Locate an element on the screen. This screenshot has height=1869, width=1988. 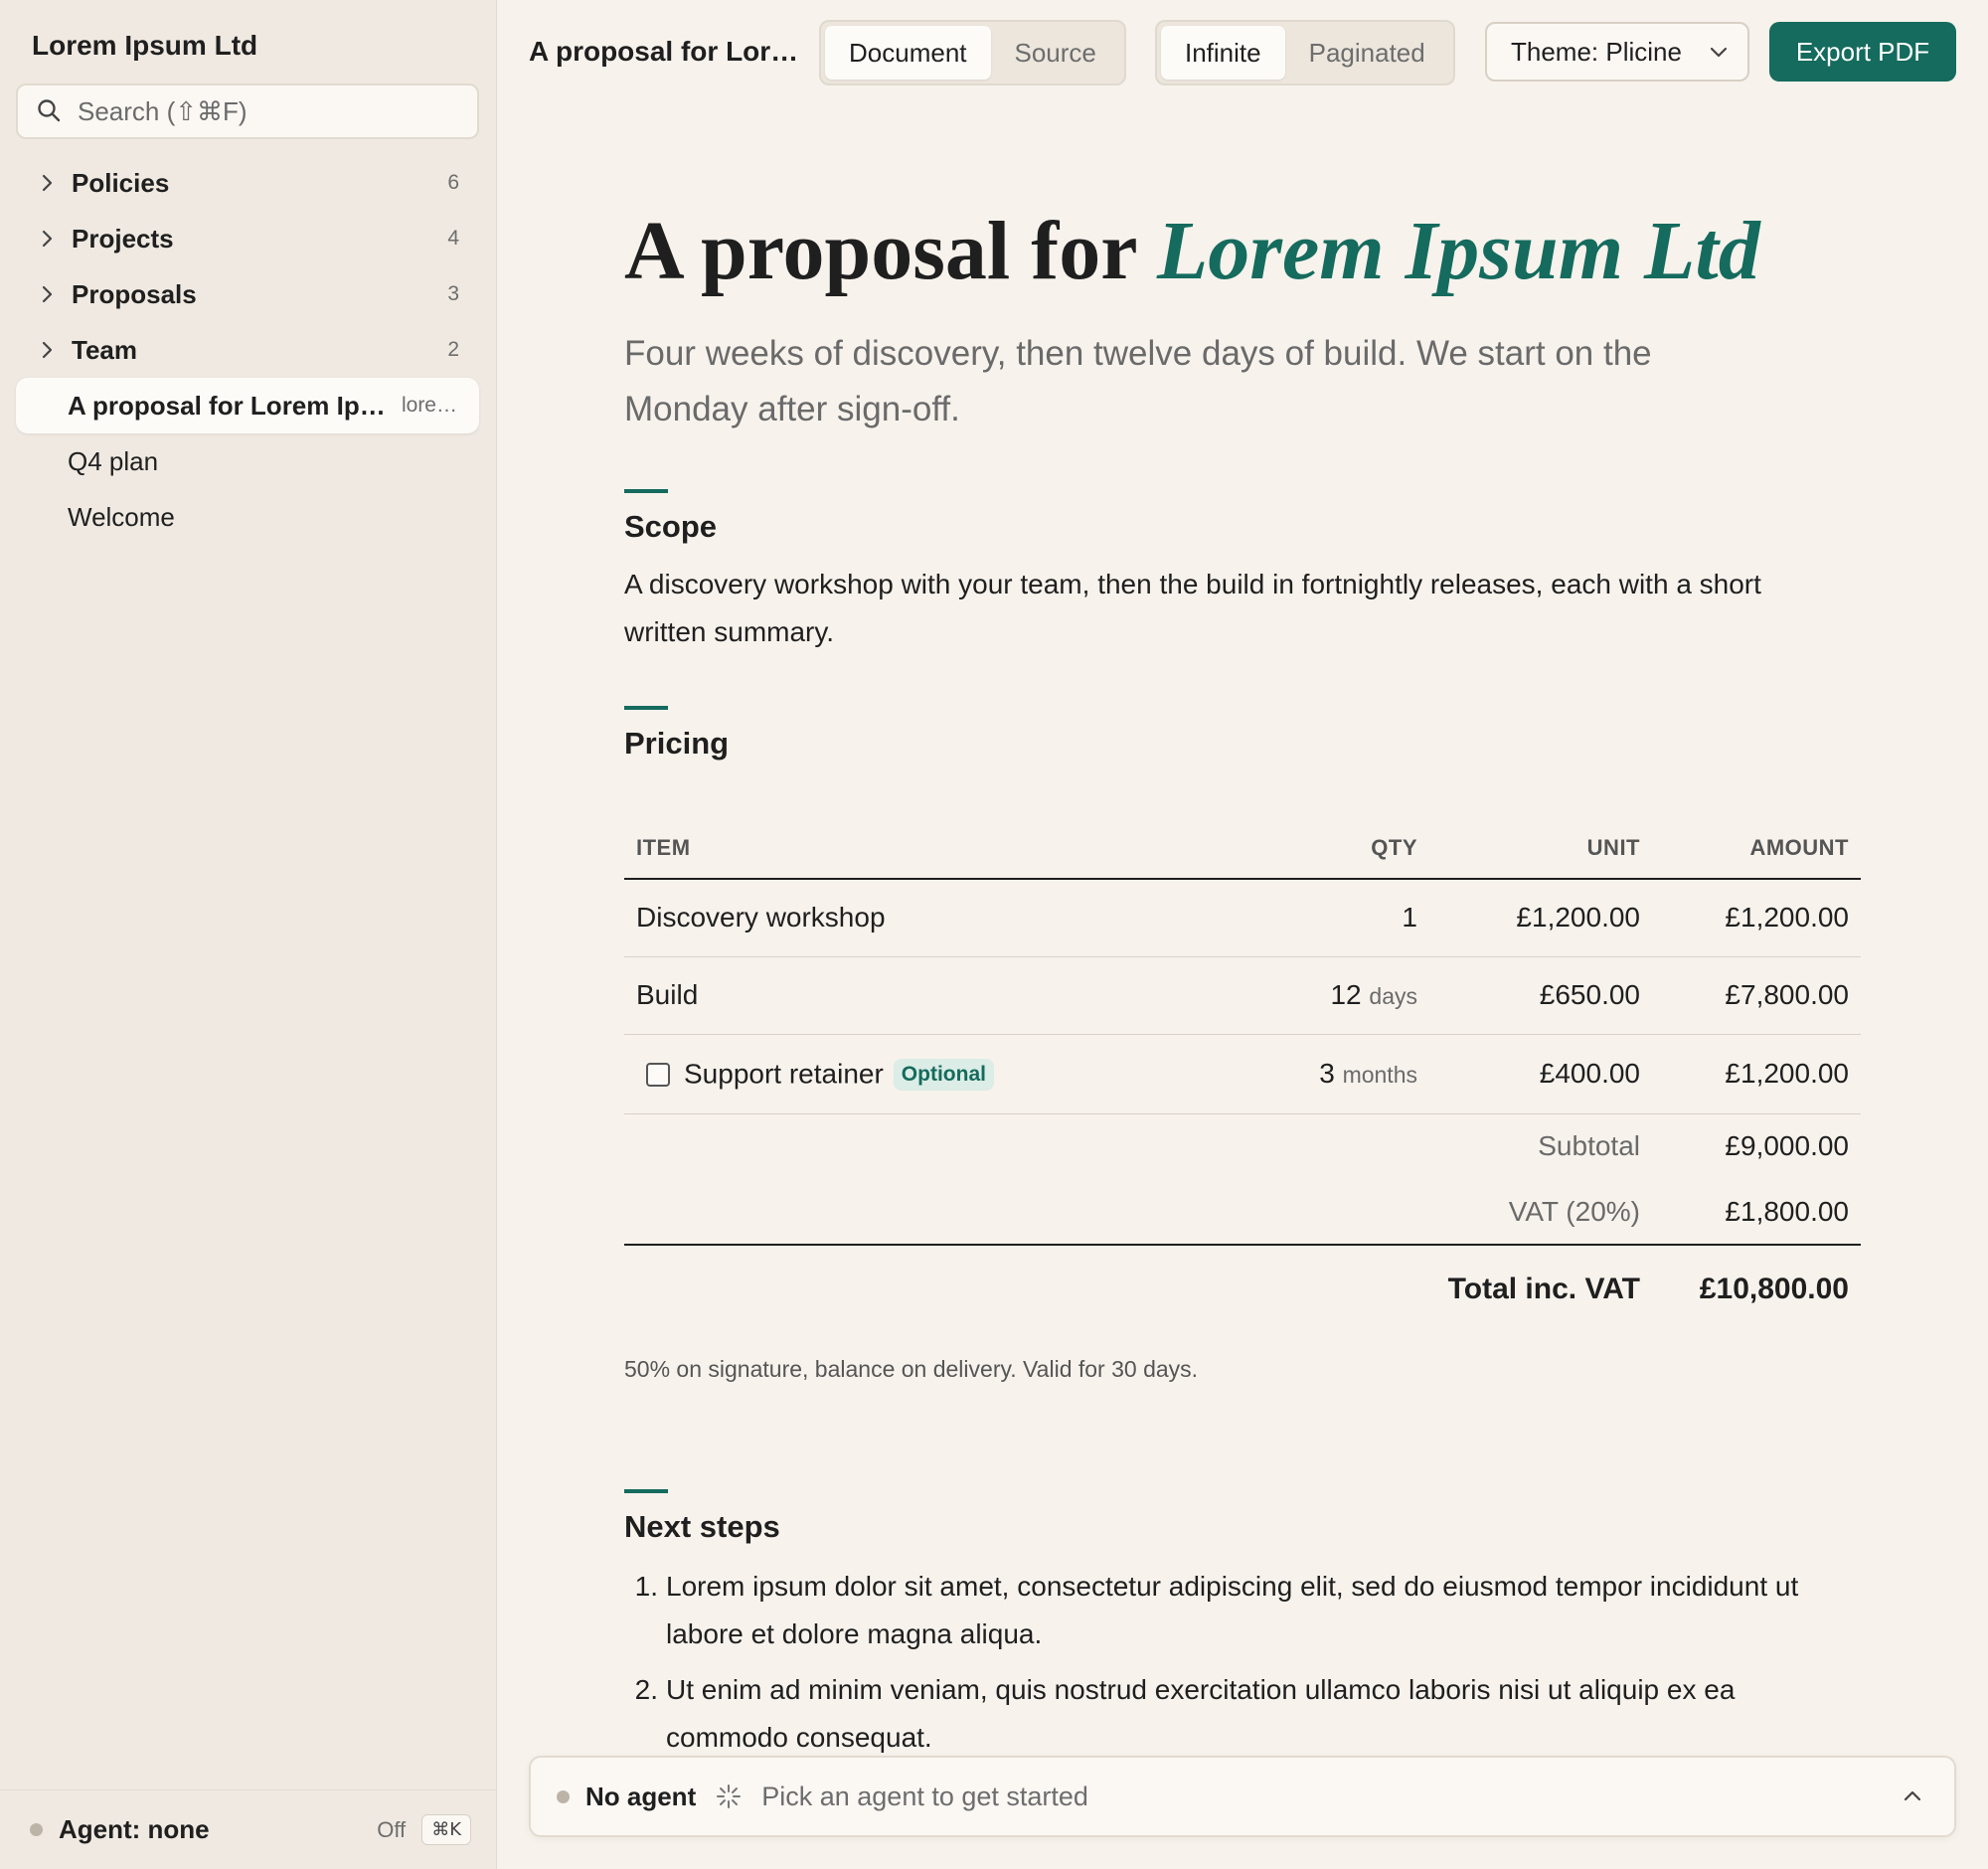
column-header: UNIT is located at coordinates (1540, 848).